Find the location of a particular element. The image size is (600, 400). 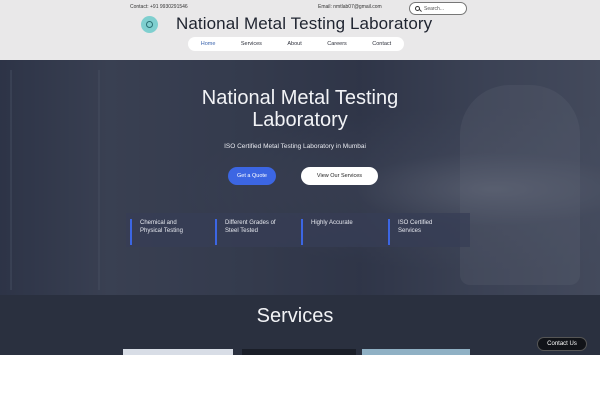

view-services-button: View Our Services is located at coordinates (339, 176).